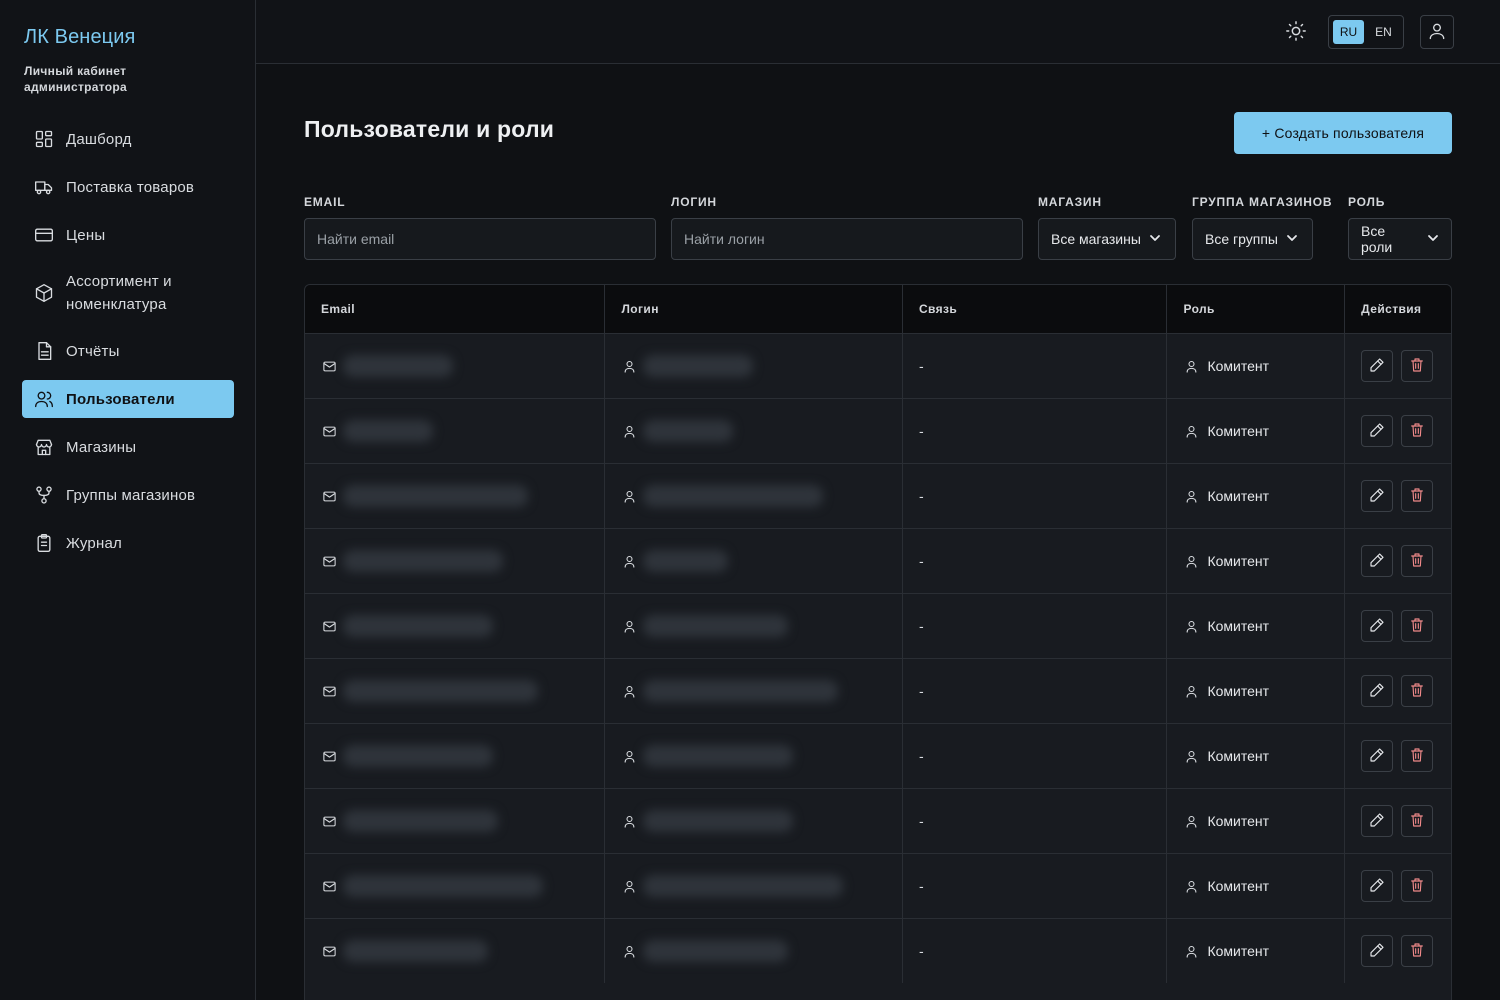  What do you see at coordinates (1343, 133) in the screenshot?
I see `create-user-button: + Создать пользователя` at bounding box center [1343, 133].